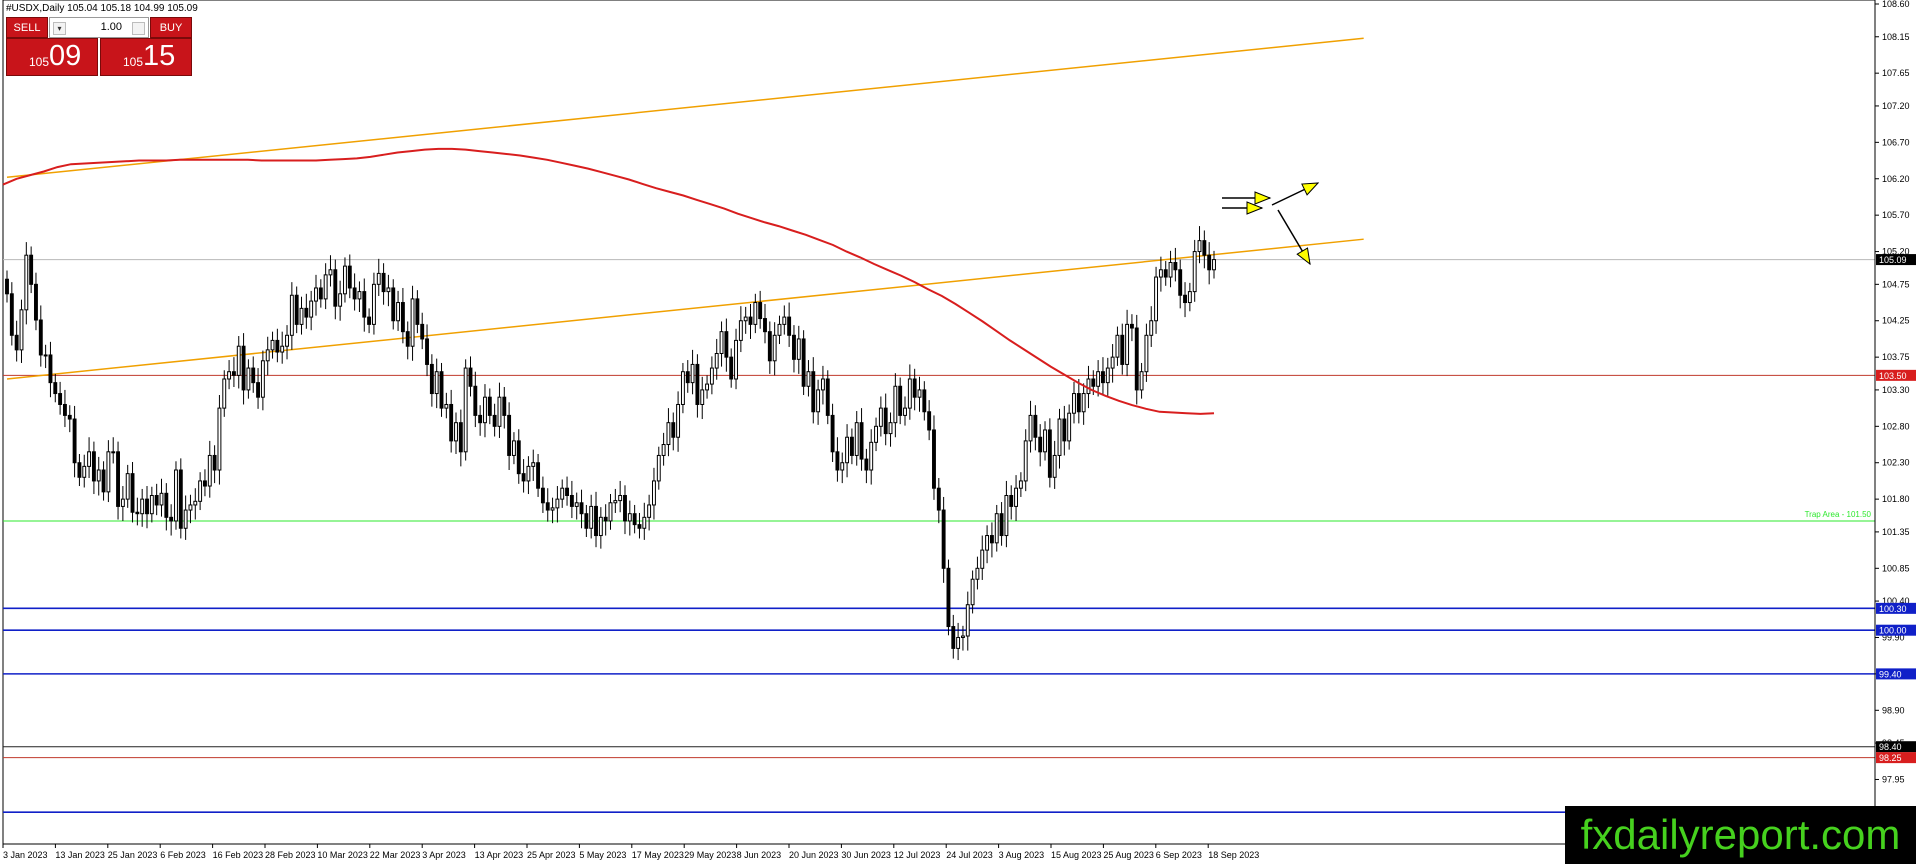 The image size is (1916, 864). I want to click on sell-button: SELL, so click(27, 27).